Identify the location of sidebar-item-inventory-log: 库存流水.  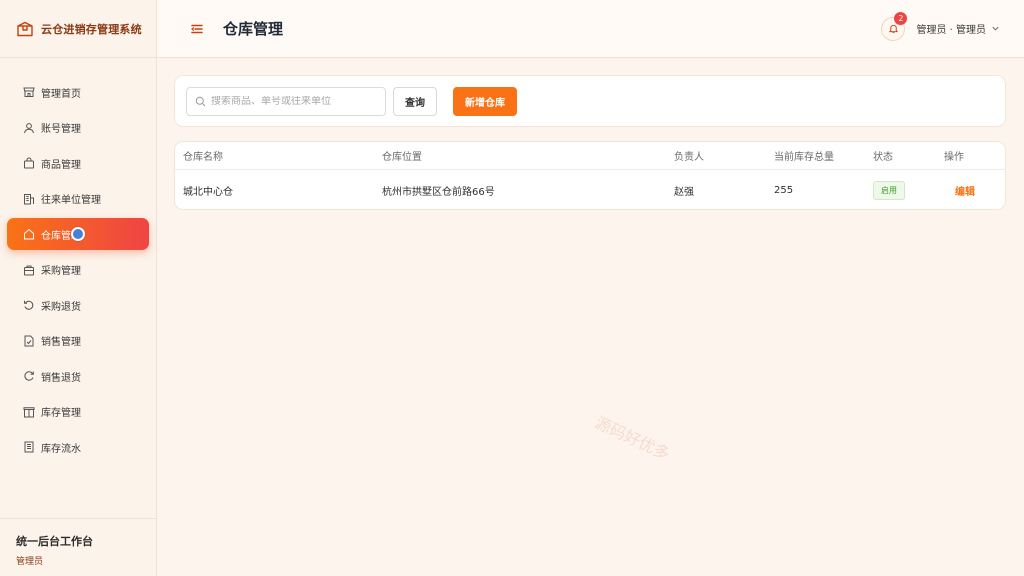
(78, 447).